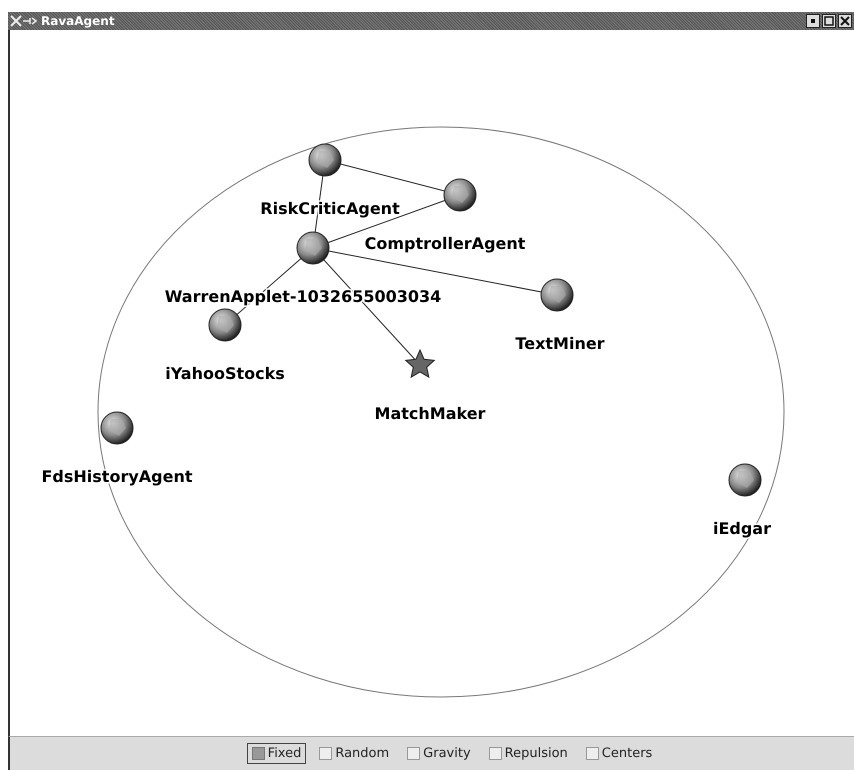 This screenshot has width=854, height=770. What do you see at coordinates (225, 373) in the screenshot?
I see `node-label: iYahooStocks` at bounding box center [225, 373].